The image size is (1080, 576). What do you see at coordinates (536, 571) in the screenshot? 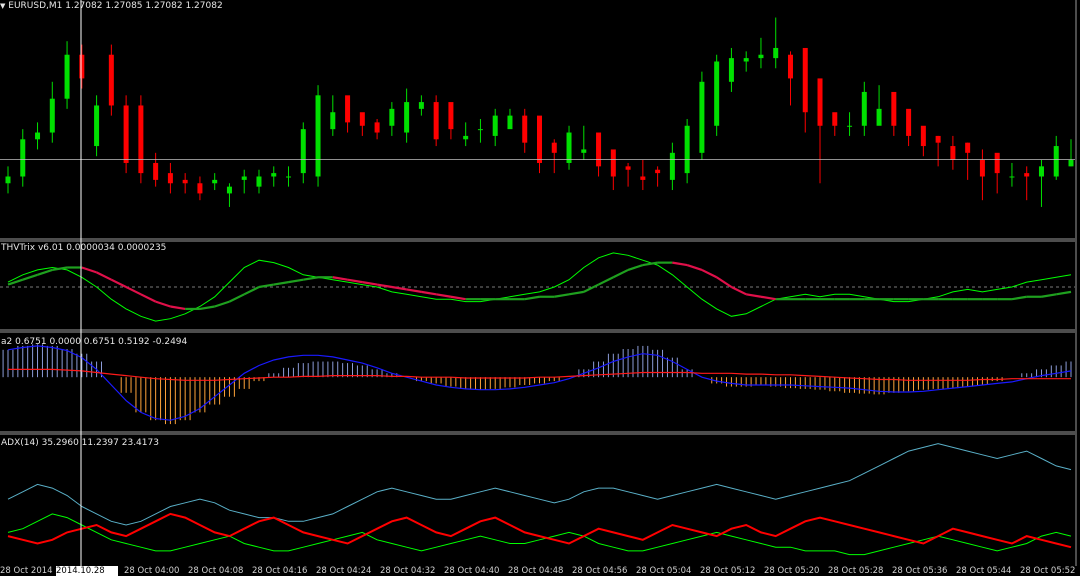
I see `time-label: 28 Oct 04:48` at bounding box center [536, 571].